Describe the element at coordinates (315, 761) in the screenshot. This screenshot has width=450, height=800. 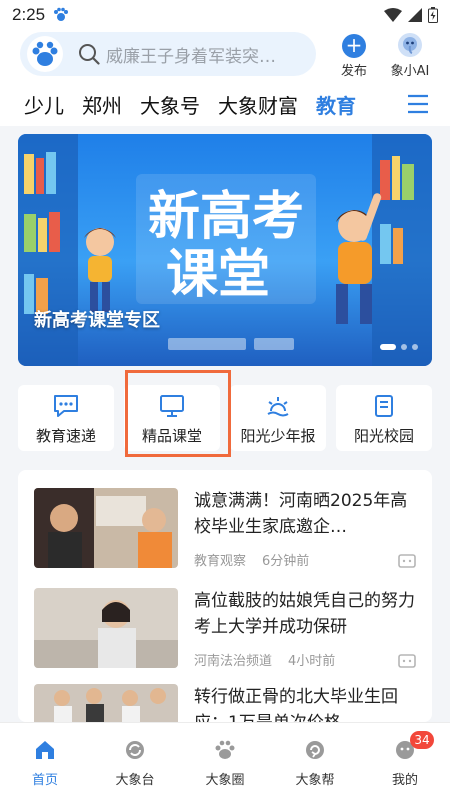
I see `nav-daxiangbang: 大象帮` at that location.